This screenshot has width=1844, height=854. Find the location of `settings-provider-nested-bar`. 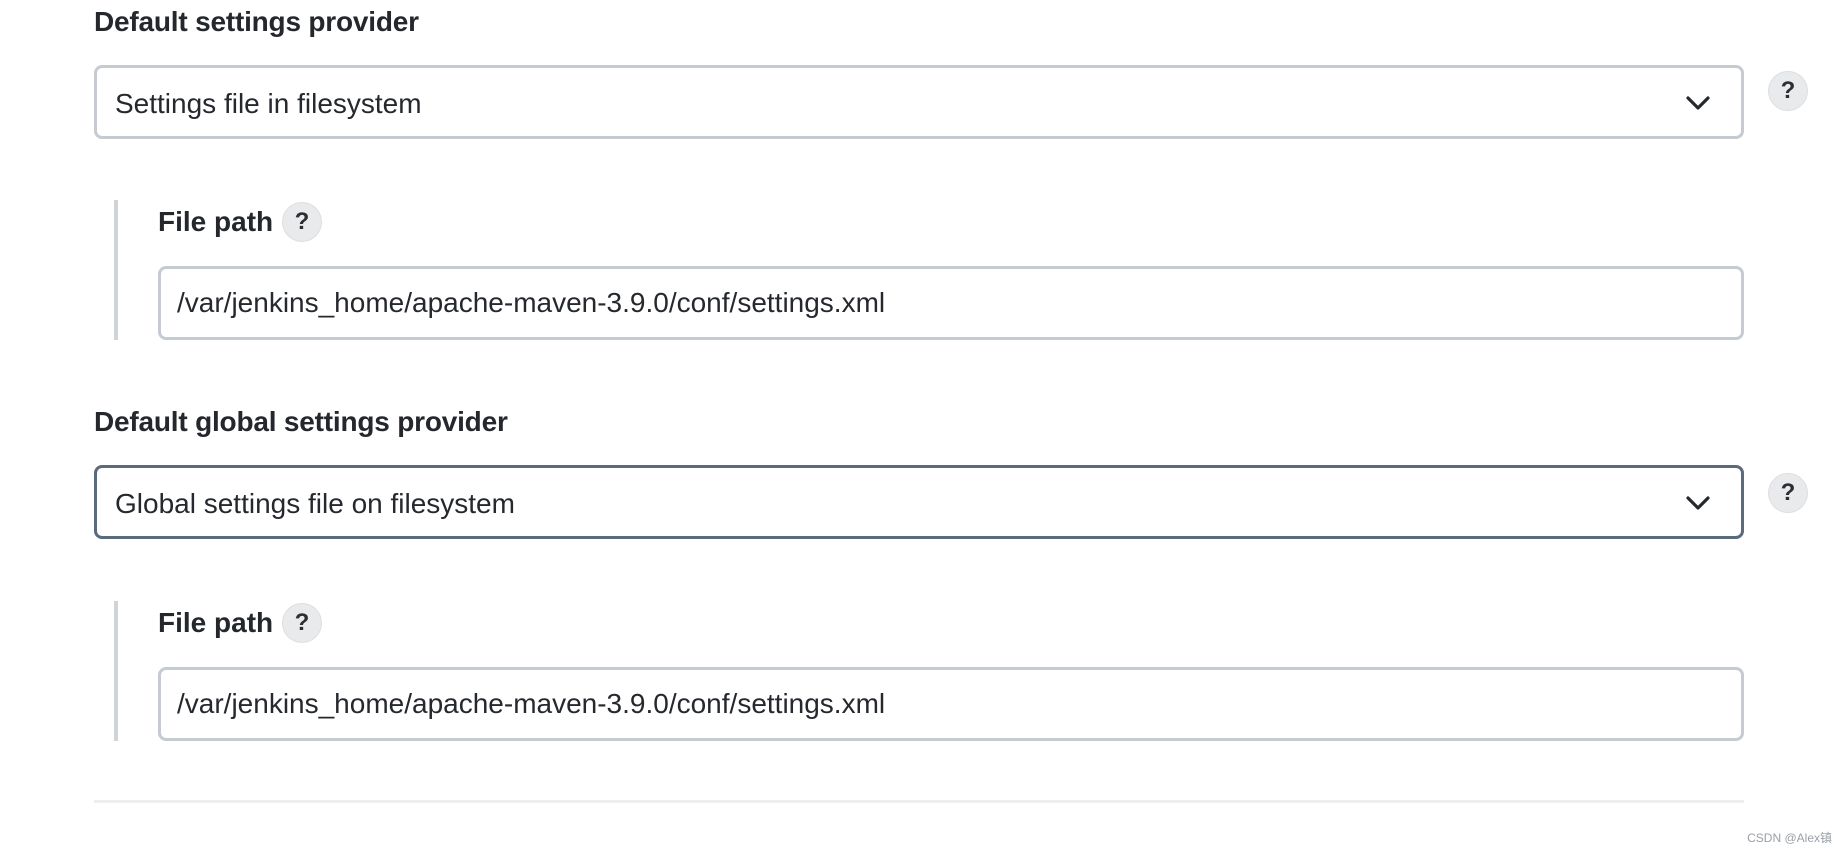

settings-provider-nested-bar is located at coordinates (116, 270).